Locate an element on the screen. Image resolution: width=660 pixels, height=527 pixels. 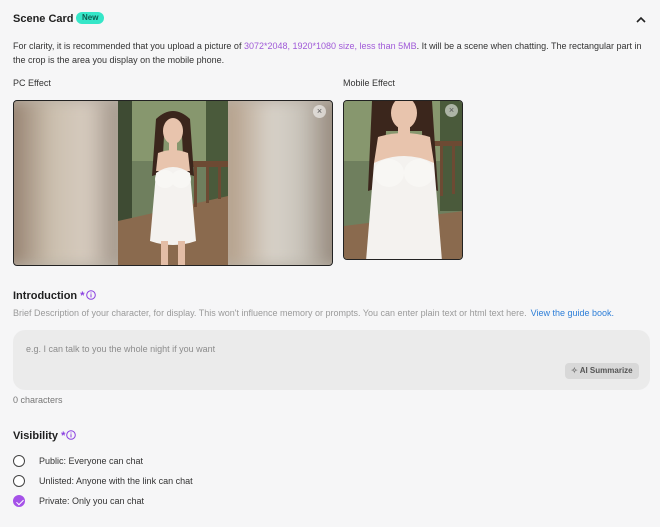
mobile-effect-preview: × is located at coordinates (403, 180).